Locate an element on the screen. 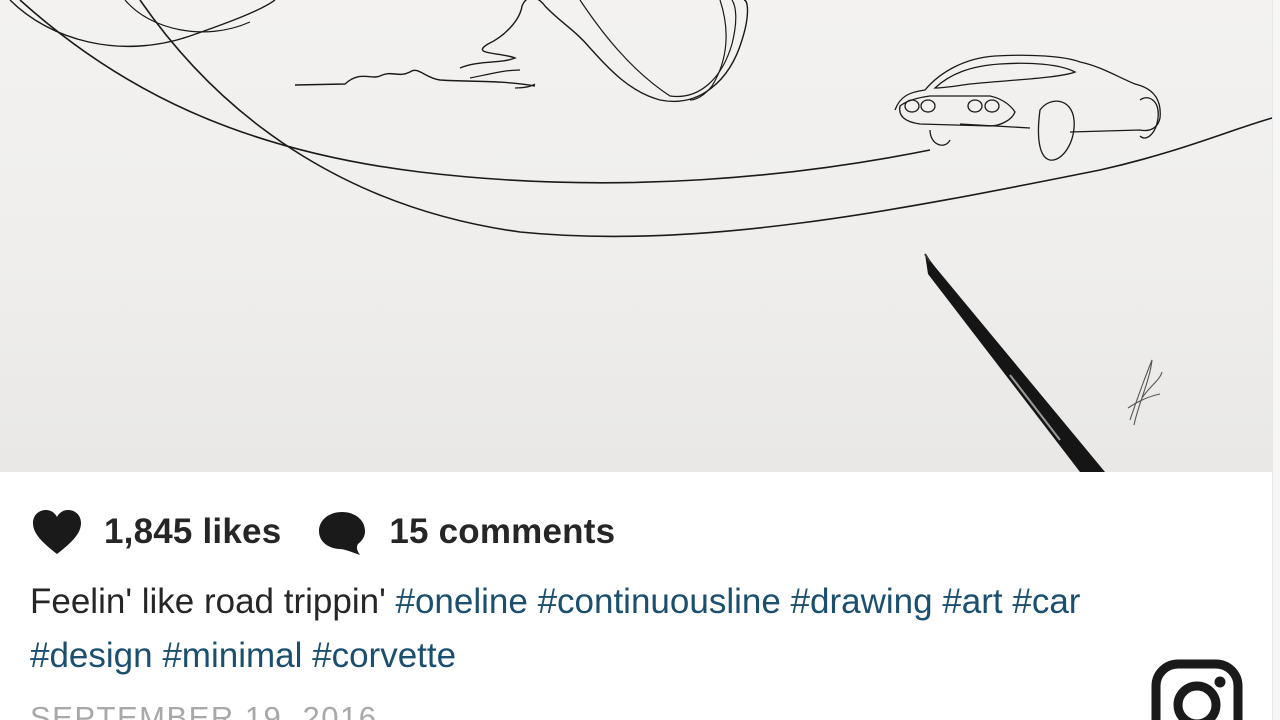 This screenshot has height=720, width=1280. engagement-stats: 1,845 likes 15 comments is located at coordinates (339, 532).